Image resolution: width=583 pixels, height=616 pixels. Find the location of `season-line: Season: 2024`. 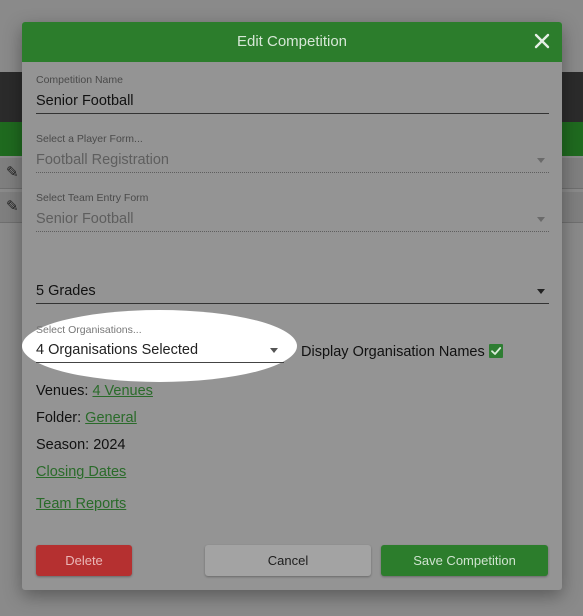

season-line: Season: 2024 is located at coordinates (81, 445).